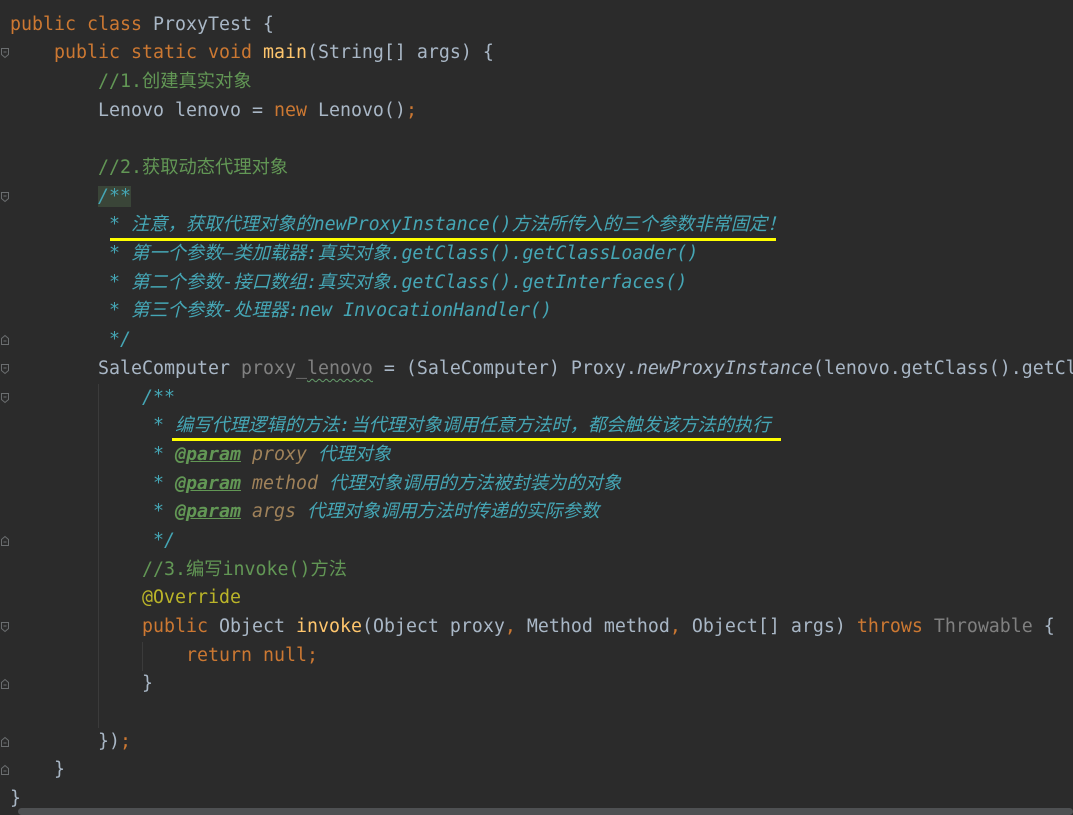 Image resolution: width=1073 pixels, height=815 pixels. Describe the element at coordinates (158, 53) in the screenshot. I see `keyword: public static void` at that location.